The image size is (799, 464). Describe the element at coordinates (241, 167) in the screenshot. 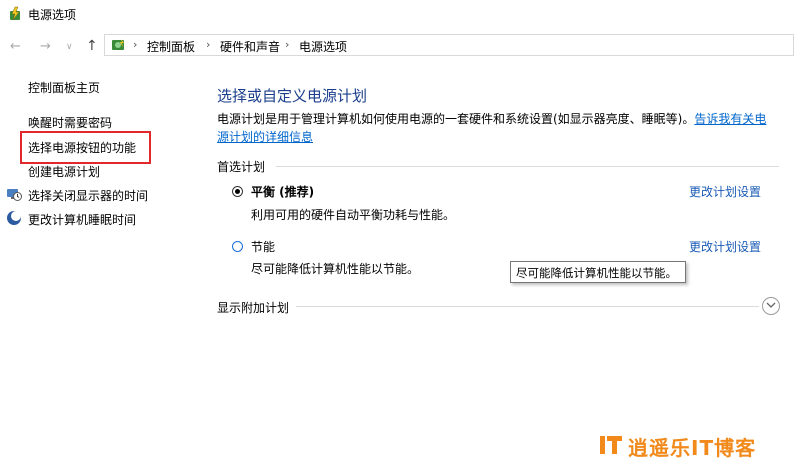

I see `preferred-plans-label: 首选计划` at that location.